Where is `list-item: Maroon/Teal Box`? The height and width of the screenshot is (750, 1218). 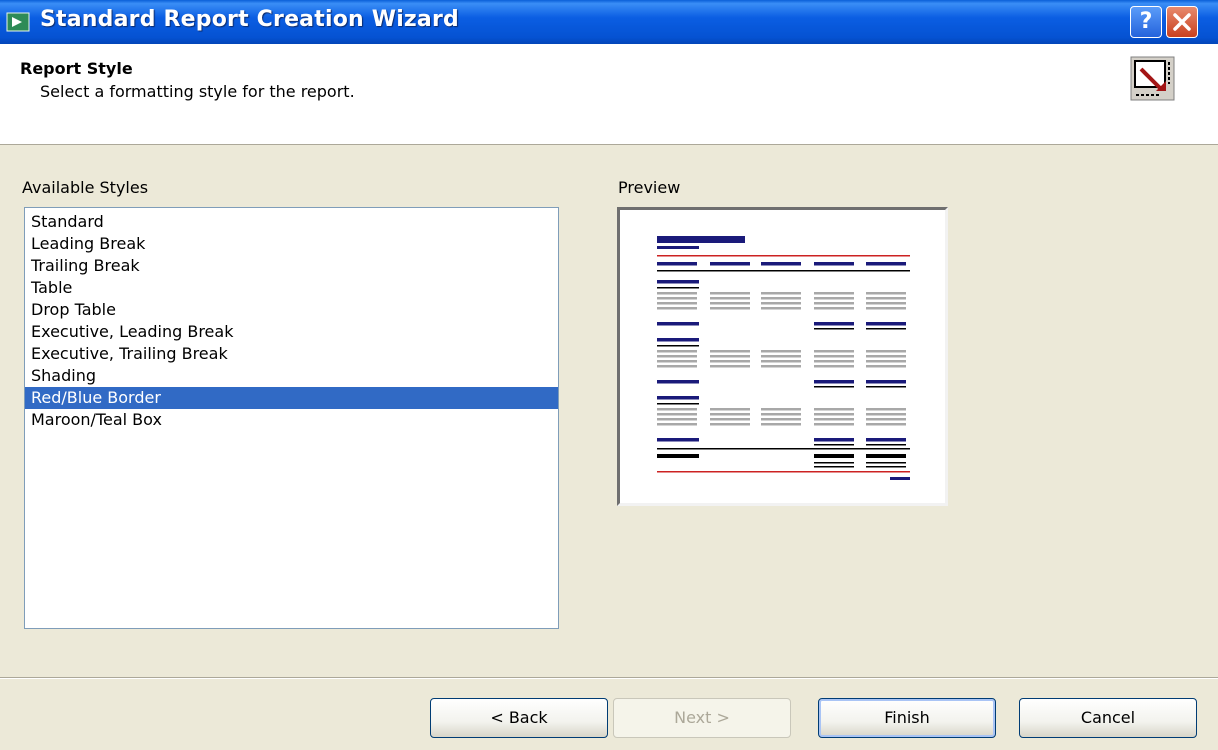 list-item: Maroon/Teal Box is located at coordinates (291, 420).